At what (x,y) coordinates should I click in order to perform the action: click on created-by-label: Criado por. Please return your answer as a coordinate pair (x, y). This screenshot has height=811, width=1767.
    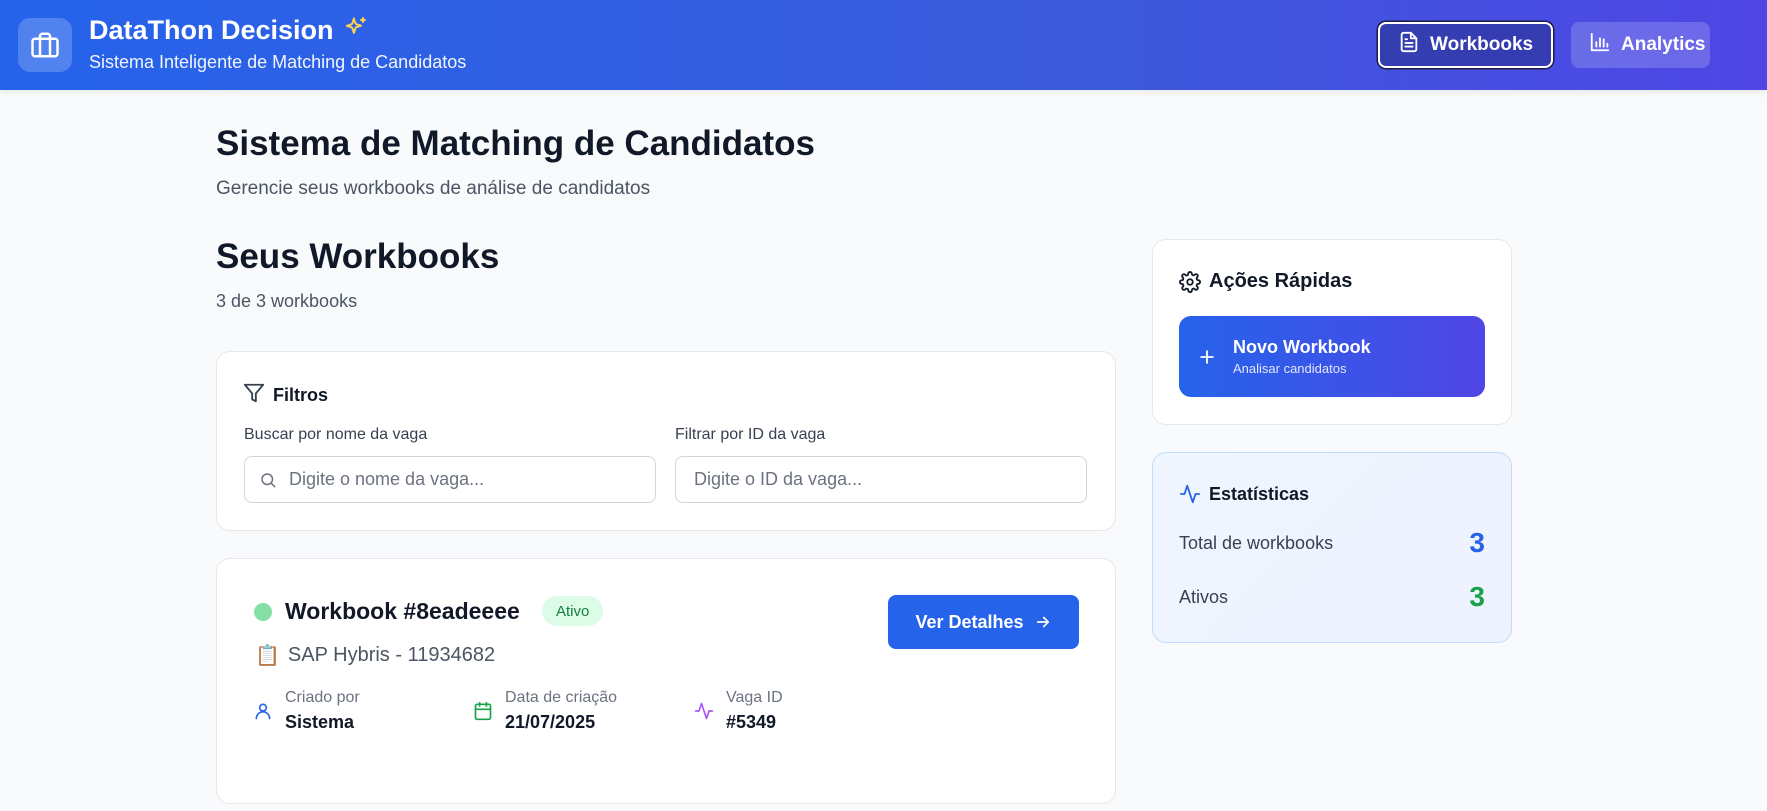
    Looking at the image, I should click on (322, 697).